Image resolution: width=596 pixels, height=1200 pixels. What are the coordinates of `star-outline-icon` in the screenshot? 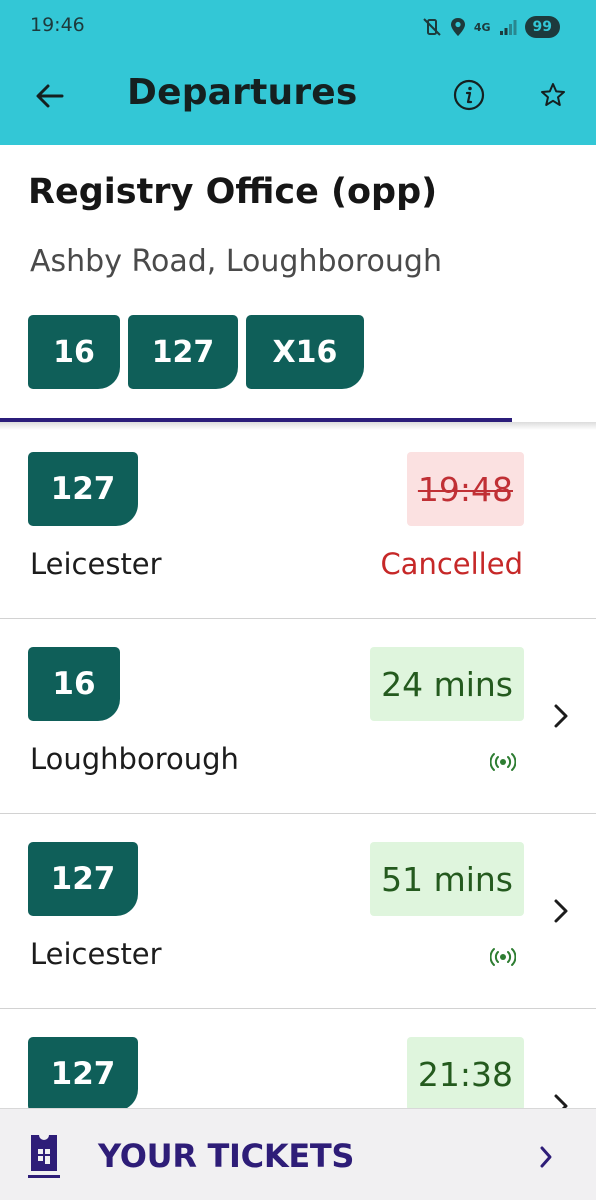 It's located at (553, 94).